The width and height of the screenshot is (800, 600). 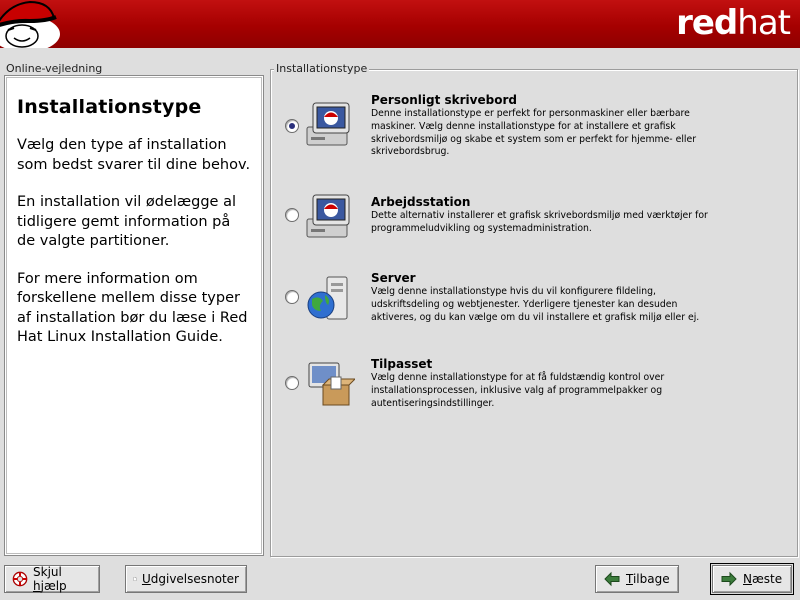 I want to click on option-title: Server, so click(x=393, y=278).